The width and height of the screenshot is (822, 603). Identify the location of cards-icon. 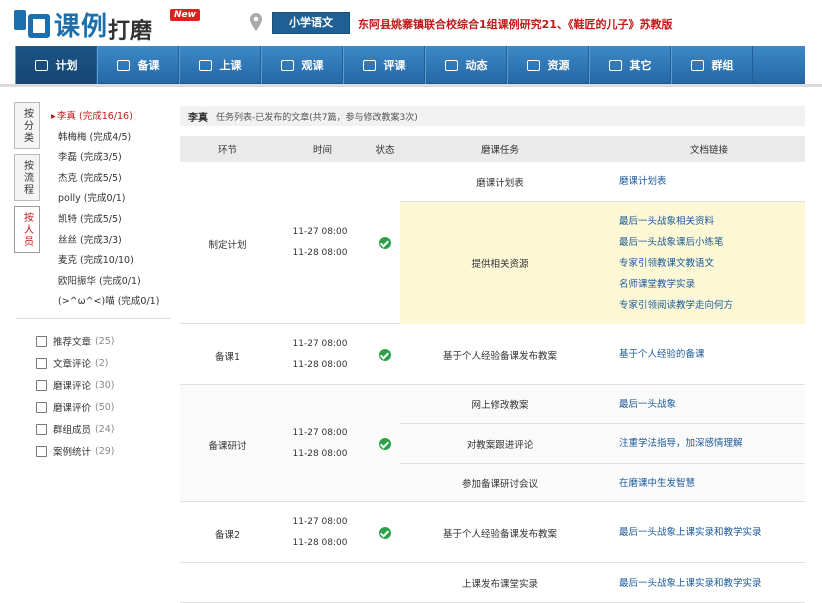
(697, 65).